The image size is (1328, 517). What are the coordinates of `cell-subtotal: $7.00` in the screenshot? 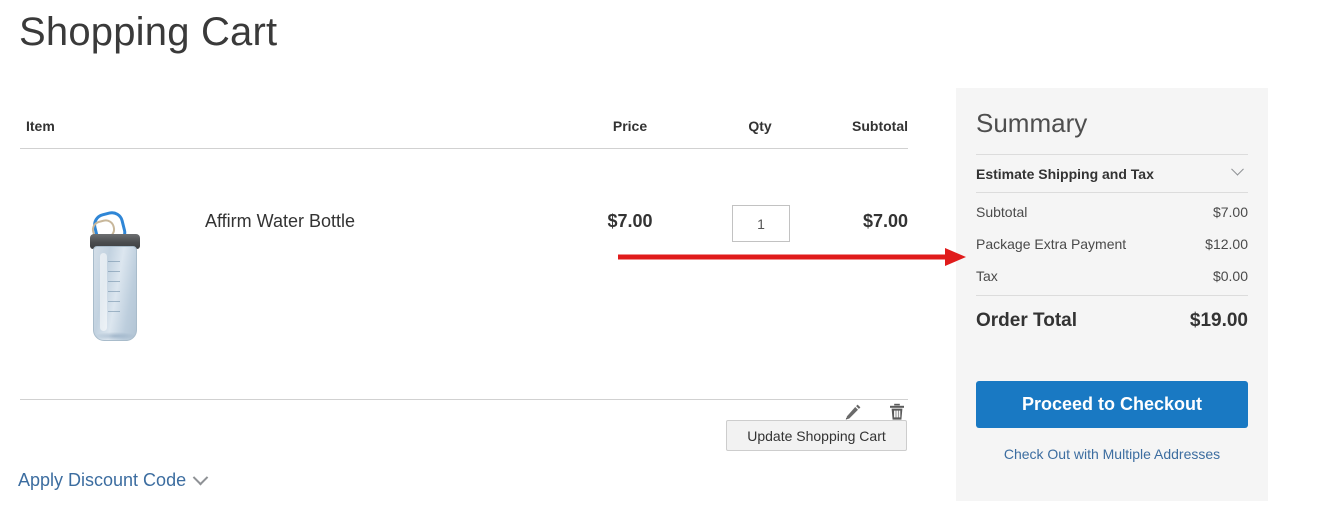 It's located at (885, 221).